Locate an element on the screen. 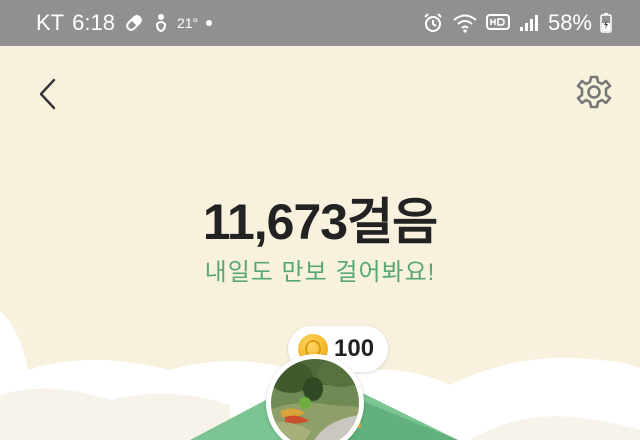 The height and width of the screenshot is (440, 640). settings-button is located at coordinates (594, 92).